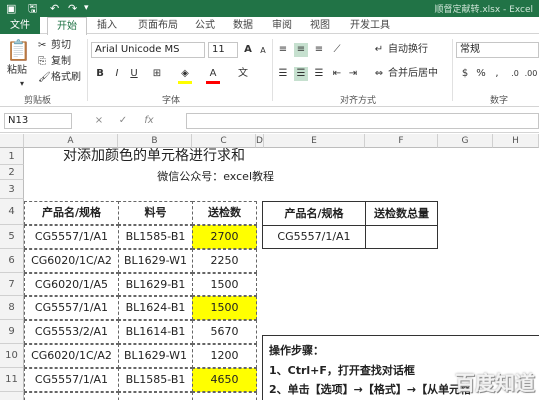 The height and width of the screenshot is (400, 539). What do you see at coordinates (148, 50) in the screenshot?
I see `font-name-select: Arial Unicode MS` at bounding box center [148, 50].